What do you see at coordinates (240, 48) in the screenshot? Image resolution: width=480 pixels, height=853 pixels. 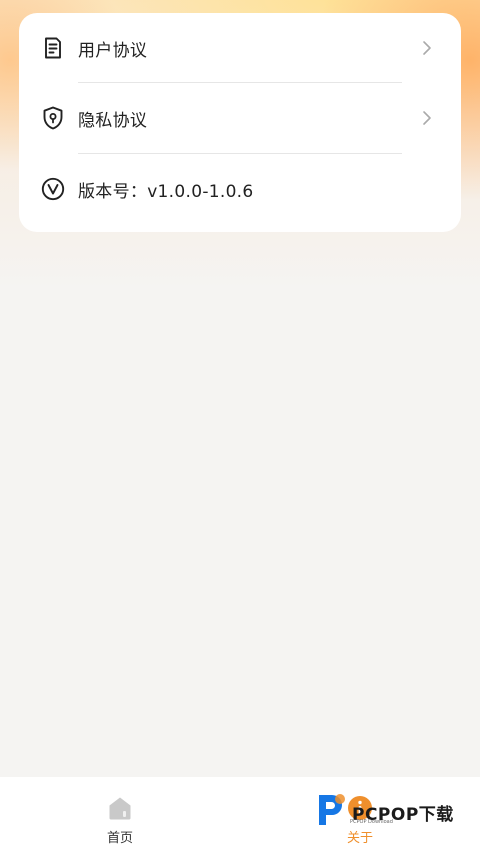 I see `user-agreement-row: 用户协议` at bounding box center [240, 48].